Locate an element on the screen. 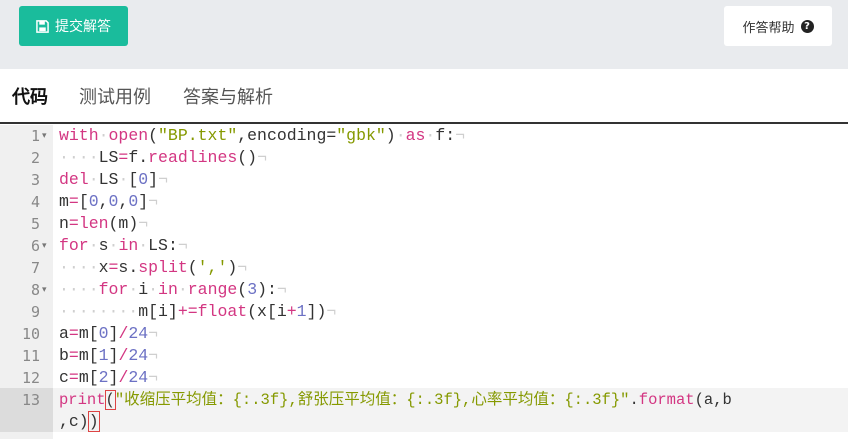 This screenshot has width=848, height=439. tab-code: 代码 is located at coordinates (30, 96).